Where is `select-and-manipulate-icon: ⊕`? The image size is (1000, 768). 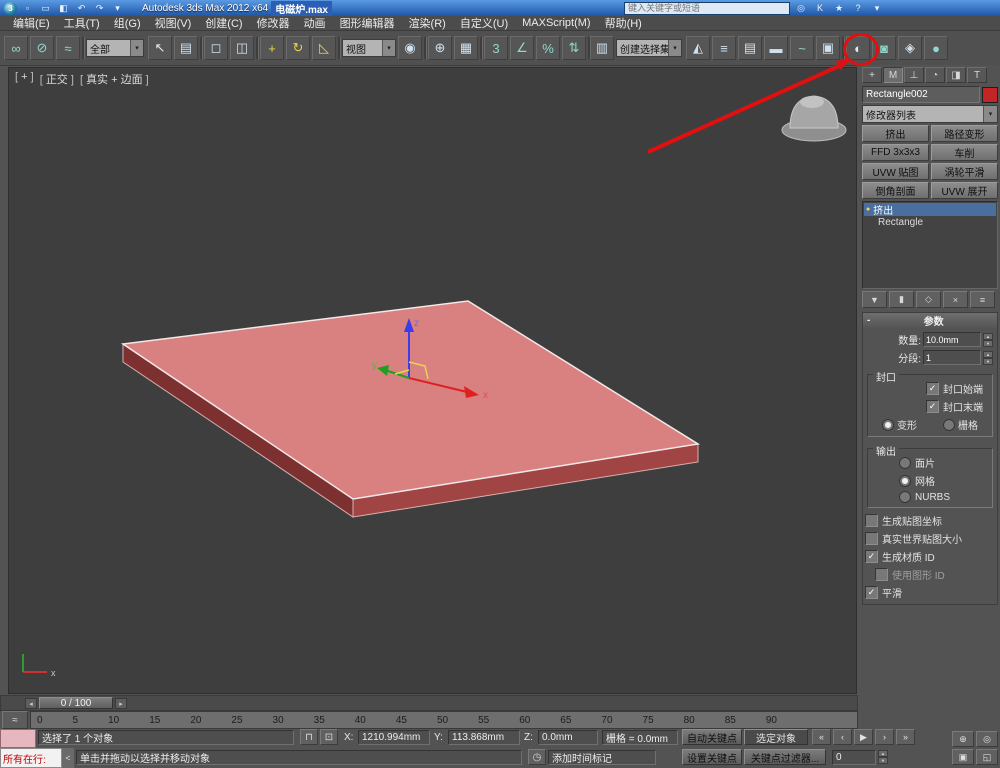 select-and-manipulate-icon: ⊕ is located at coordinates (440, 48).